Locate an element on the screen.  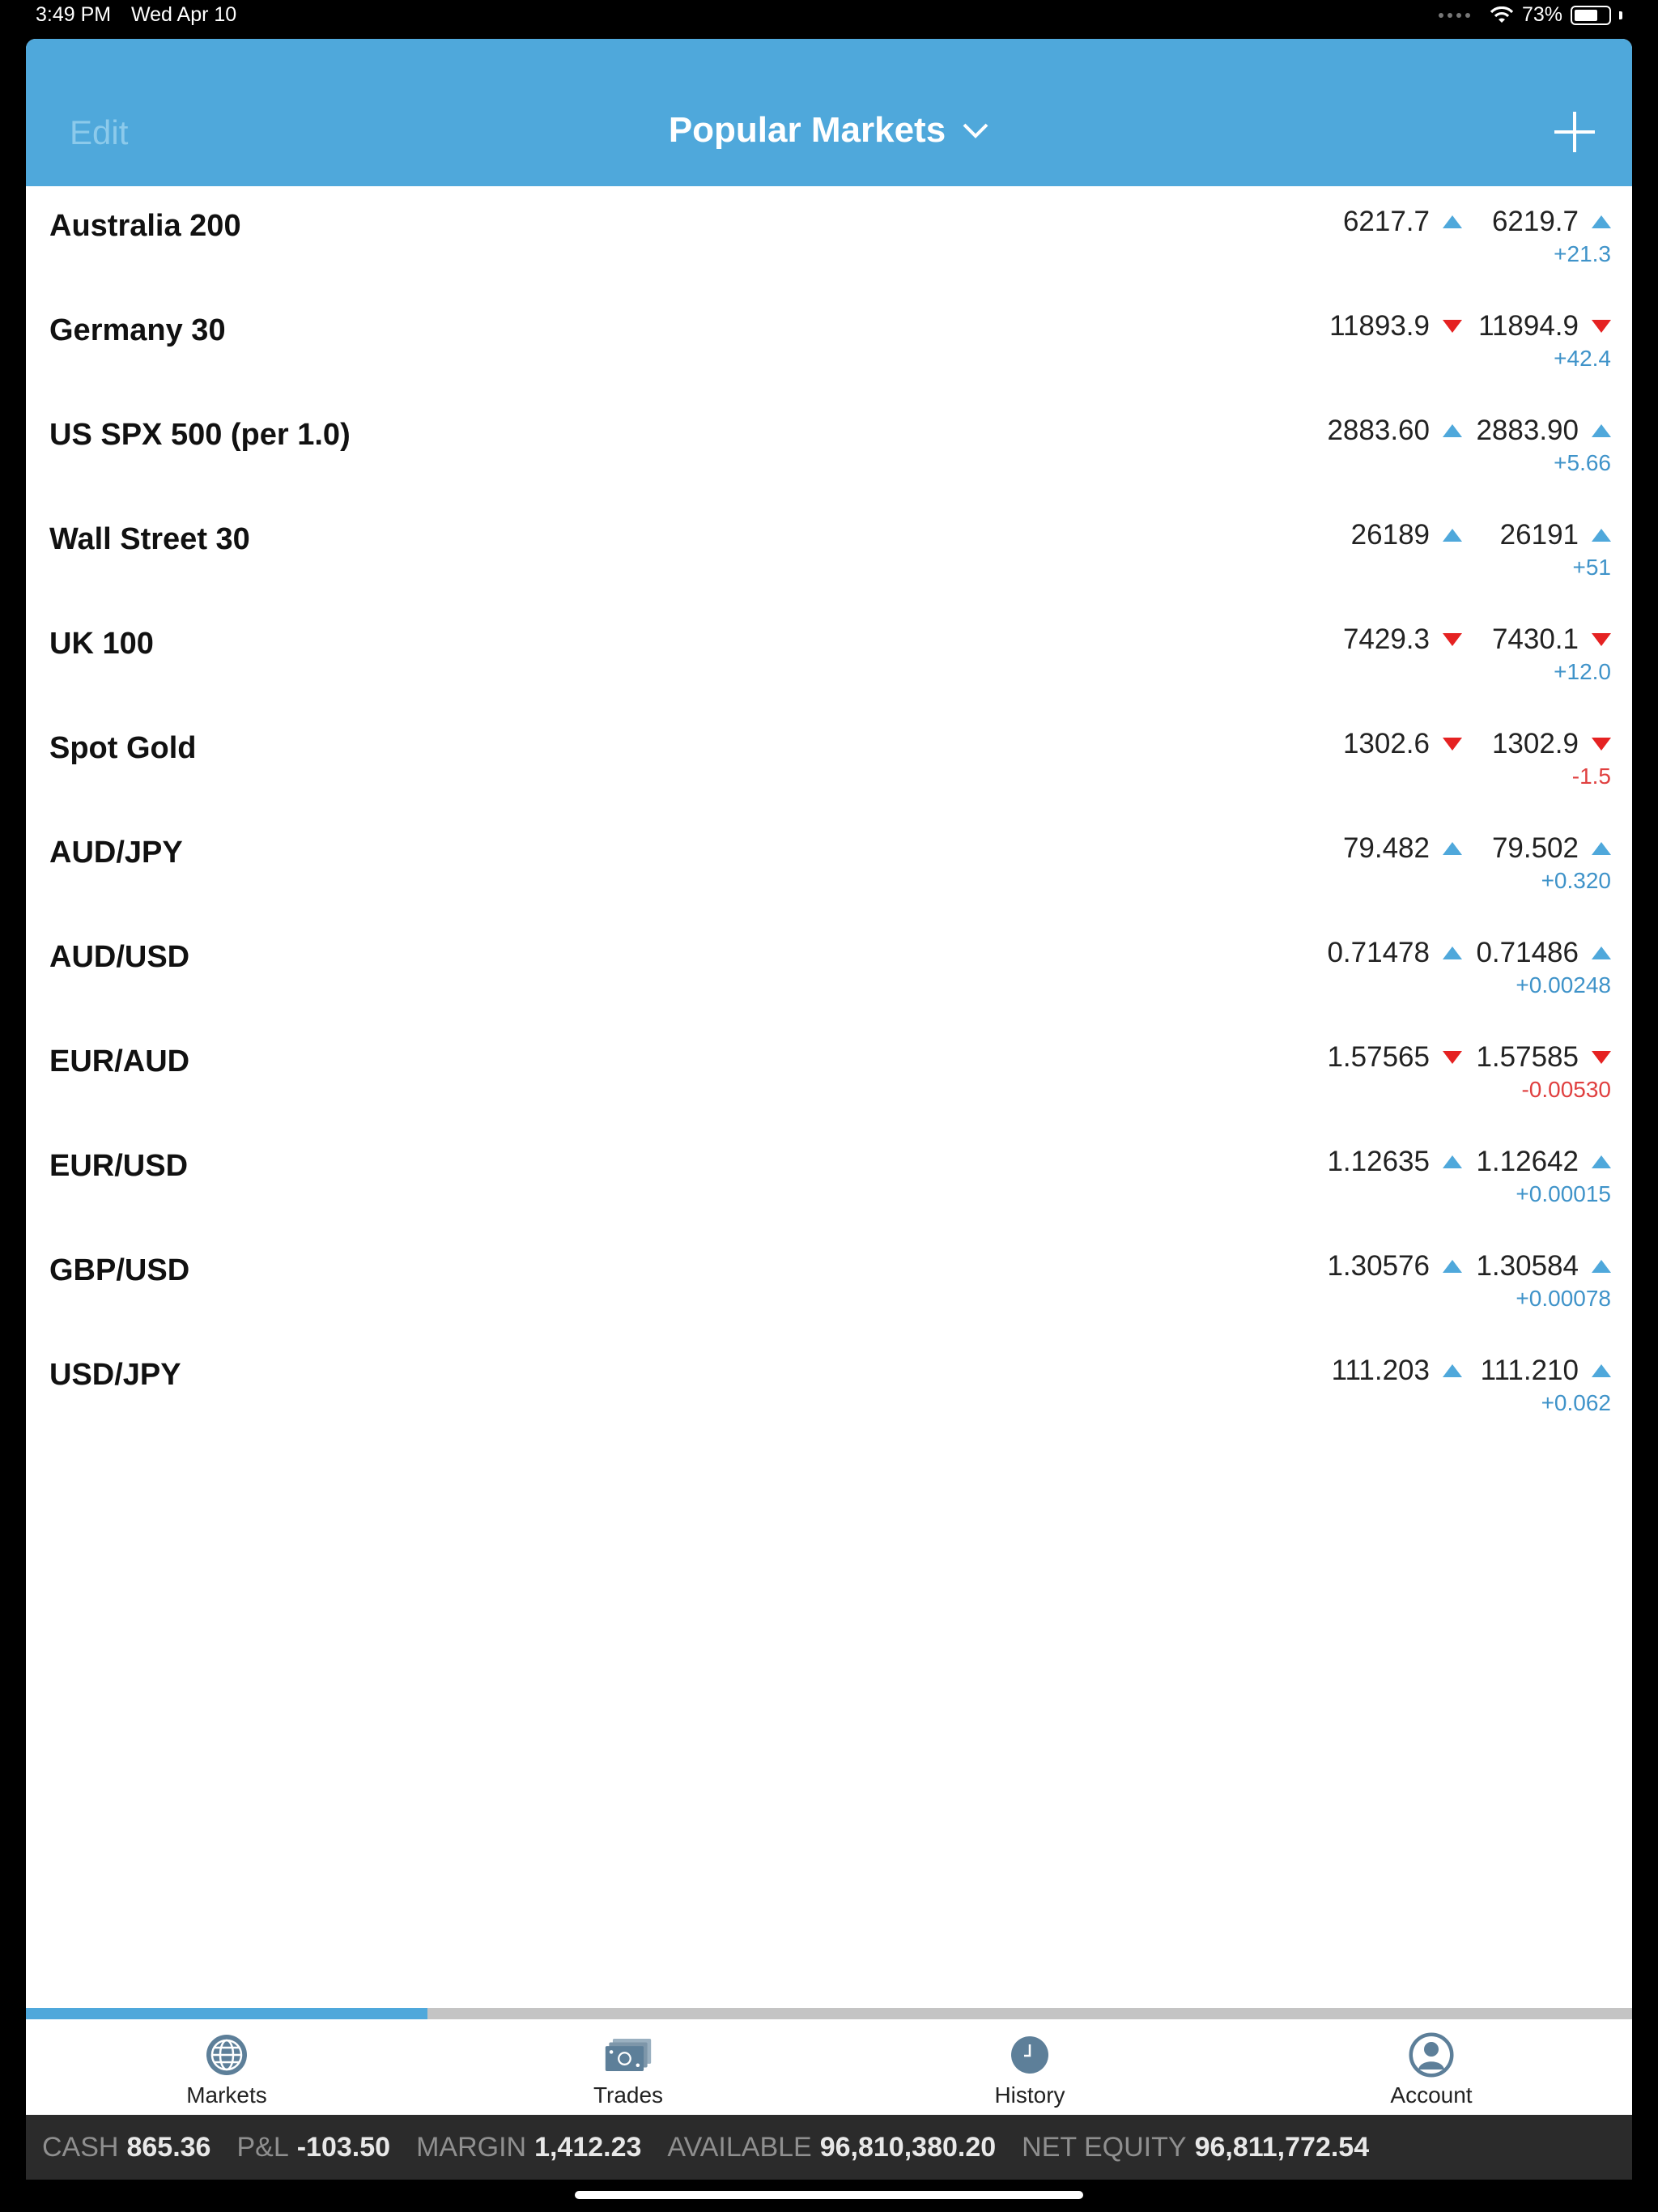
bid-value: 26189 is located at coordinates (1390, 535).